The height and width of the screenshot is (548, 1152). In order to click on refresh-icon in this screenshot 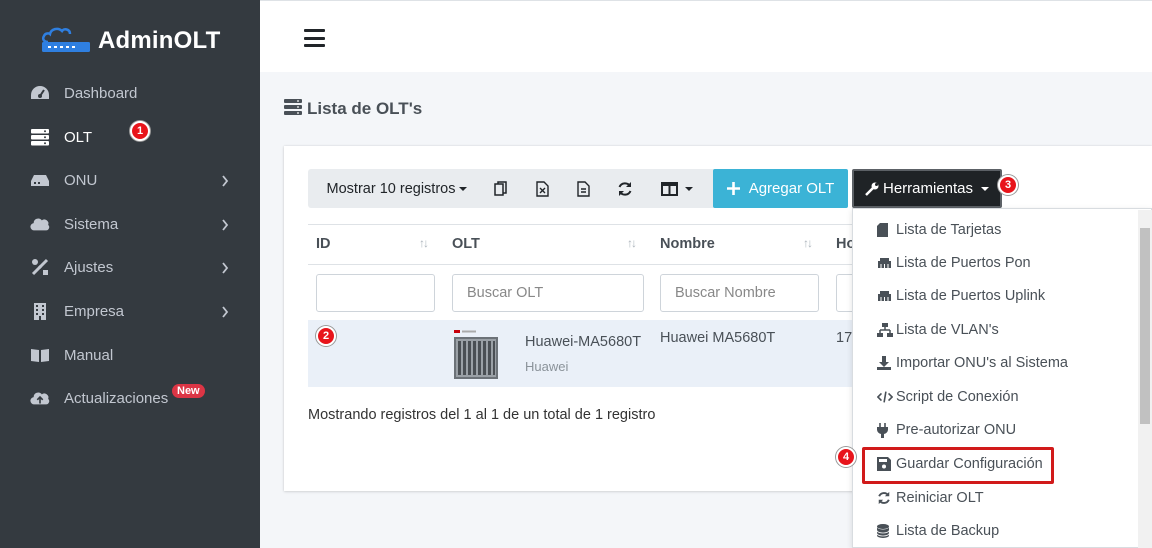, I will do `click(625, 188)`.